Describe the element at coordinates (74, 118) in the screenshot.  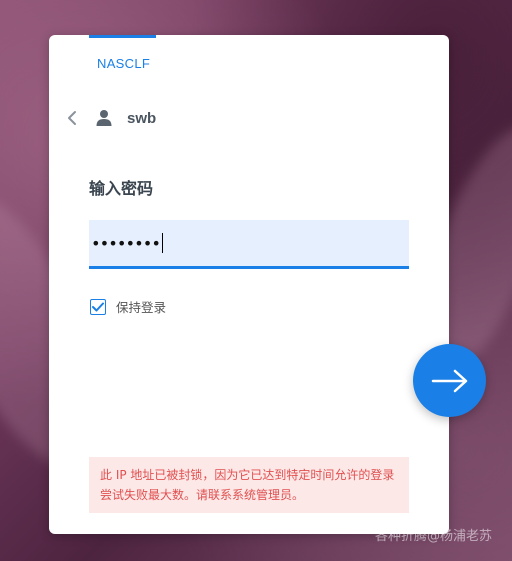
I see `chevron-left-icon` at that location.